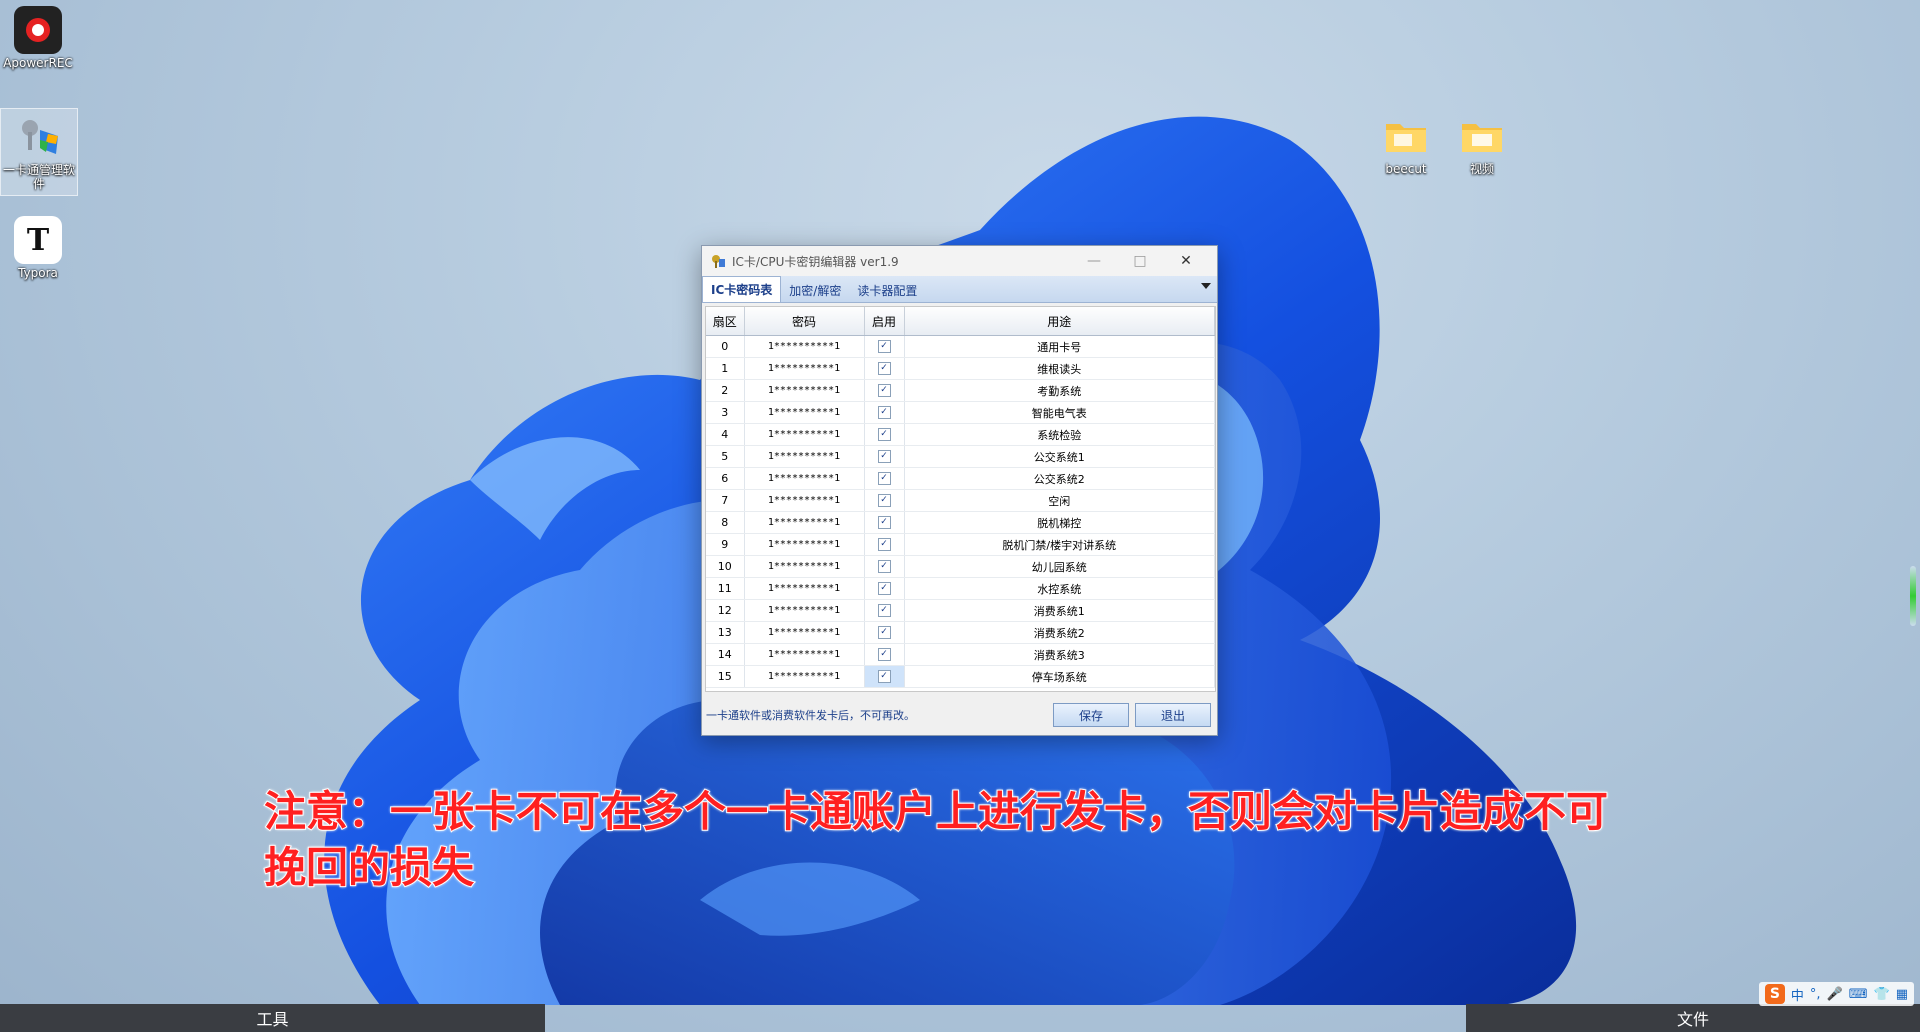 Image resolution: width=1920 pixels, height=1032 pixels. Describe the element at coordinates (1059, 346) in the screenshot. I see `usage-cell: 通用卡号` at that location.